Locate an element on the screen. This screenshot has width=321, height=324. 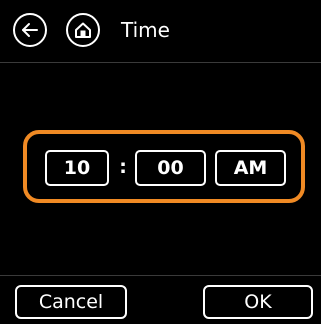
page-title: Time is located at coordinates (145, 30).